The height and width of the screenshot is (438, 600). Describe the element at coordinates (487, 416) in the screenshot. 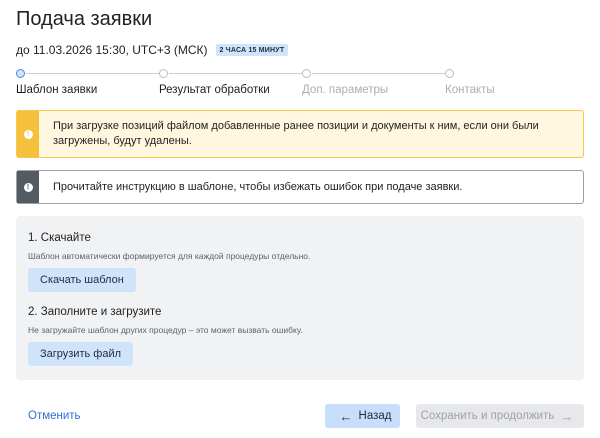

I see `save-continue-label: Сохранить и продолжить` at that location.